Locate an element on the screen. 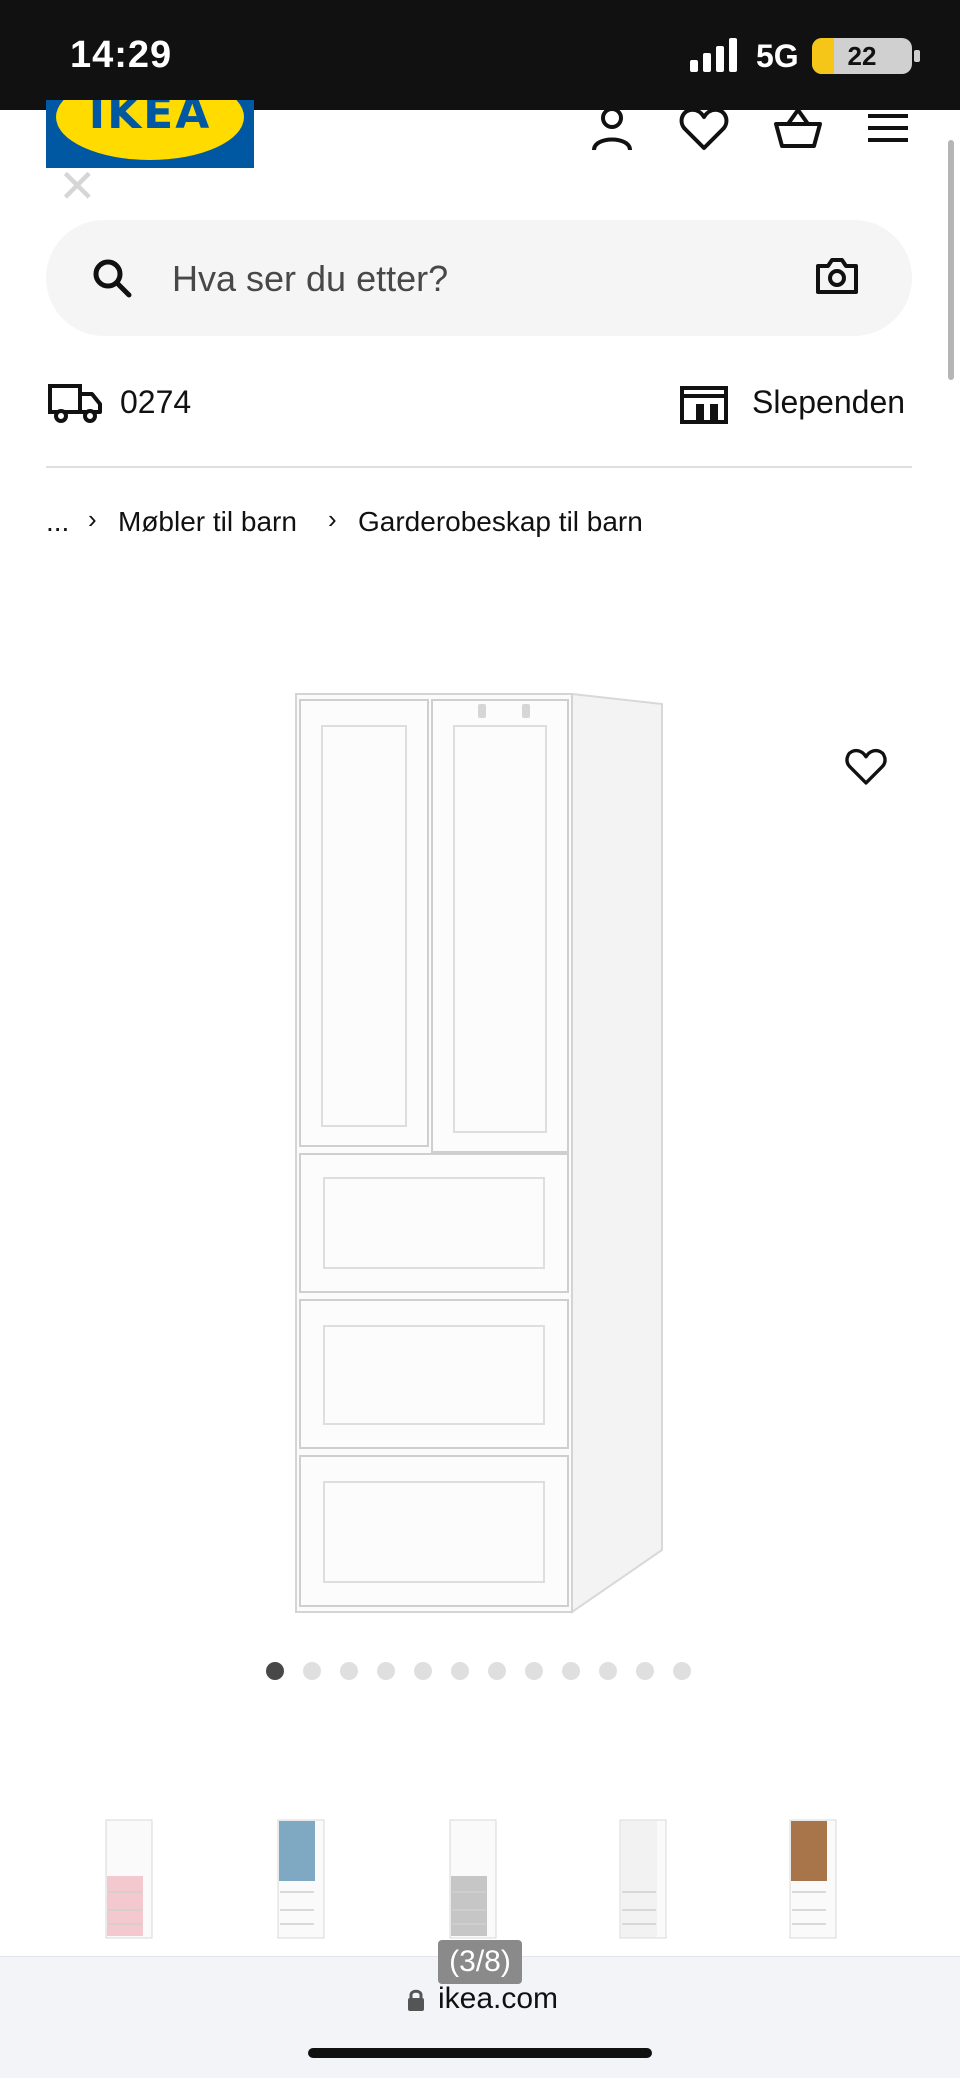 This screenshot has width=960, height=2078. search-input is located at coordinates (482, 279).